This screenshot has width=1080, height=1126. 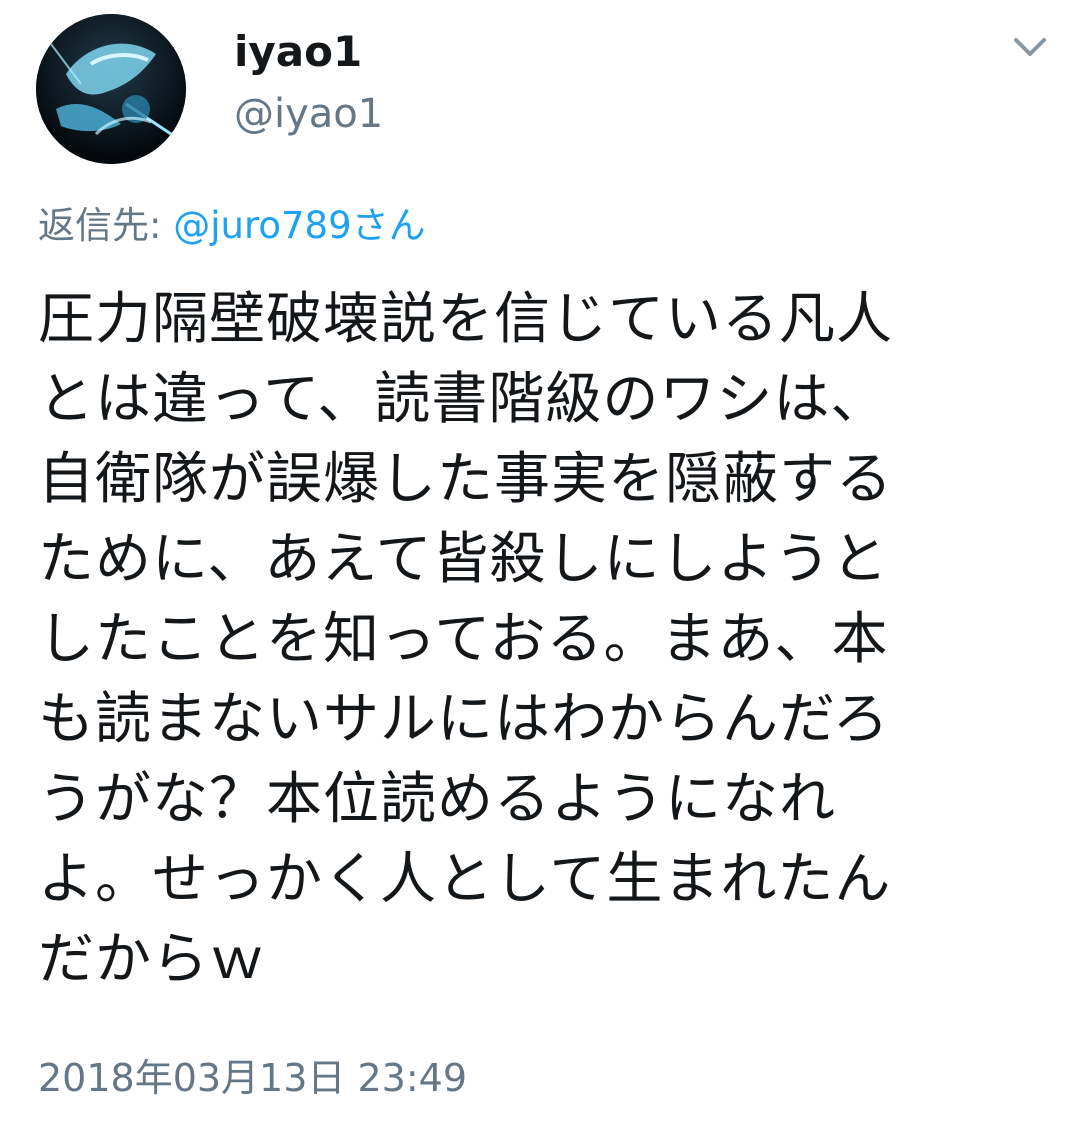 I want to click on reply-to-link: @juro789さん, so click(x=299, y=225).